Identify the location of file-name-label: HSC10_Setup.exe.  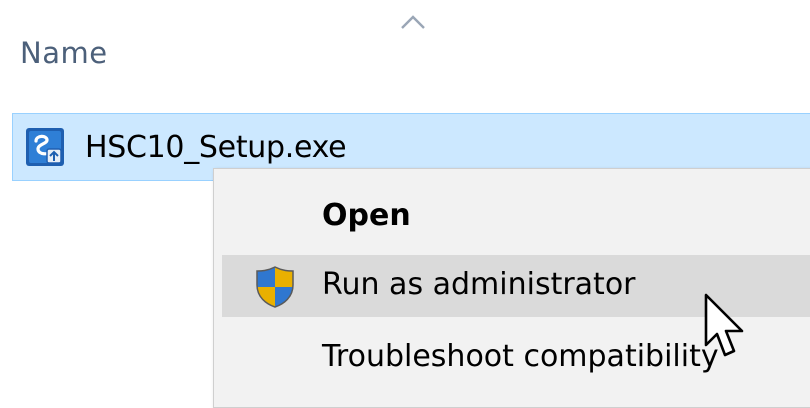
(216, 147).